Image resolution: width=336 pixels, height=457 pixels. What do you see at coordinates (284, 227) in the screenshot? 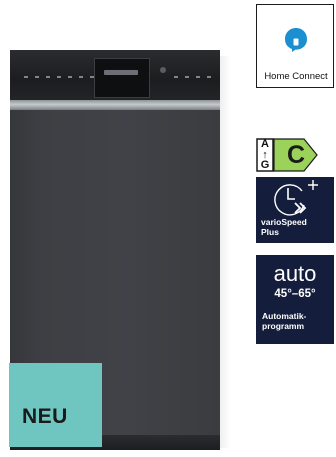
I see `vario-speed-label: varioSpeed Plus` at bounding box center [284, 227].